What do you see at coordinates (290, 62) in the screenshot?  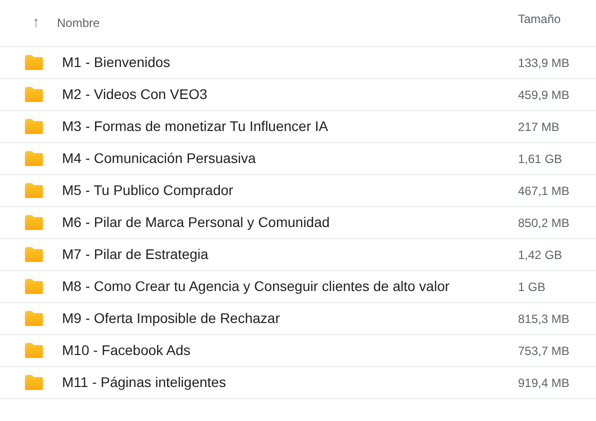 I see `folder-name: M1 - Bienvenidos` at bounding box center [290, 62].